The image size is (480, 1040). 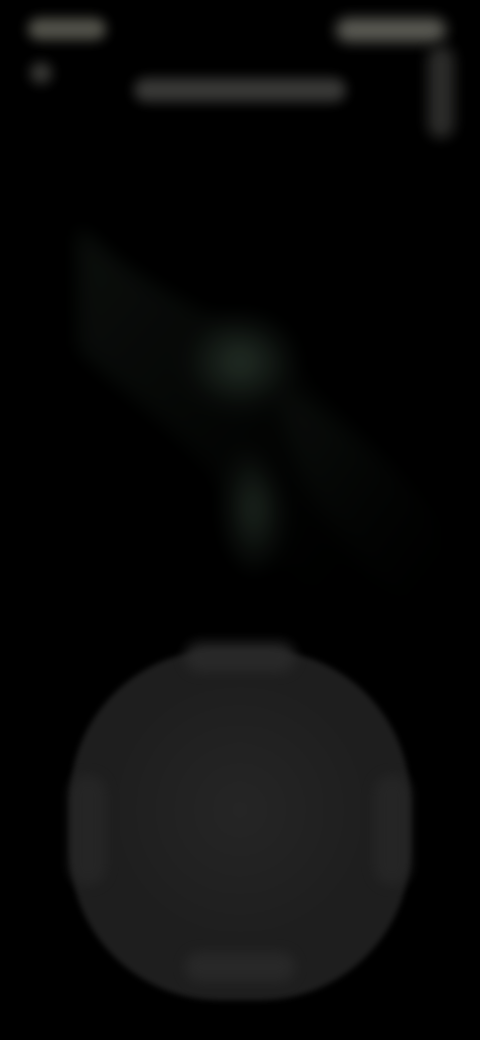 I want to click on status-bar, so click(x=240, y=69).